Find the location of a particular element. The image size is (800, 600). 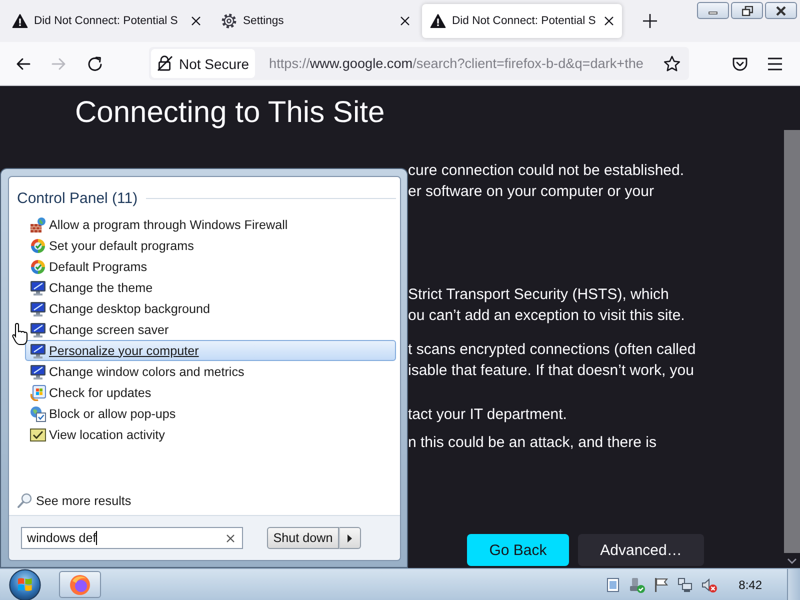

back-icon is located at coordinates (23, 64).